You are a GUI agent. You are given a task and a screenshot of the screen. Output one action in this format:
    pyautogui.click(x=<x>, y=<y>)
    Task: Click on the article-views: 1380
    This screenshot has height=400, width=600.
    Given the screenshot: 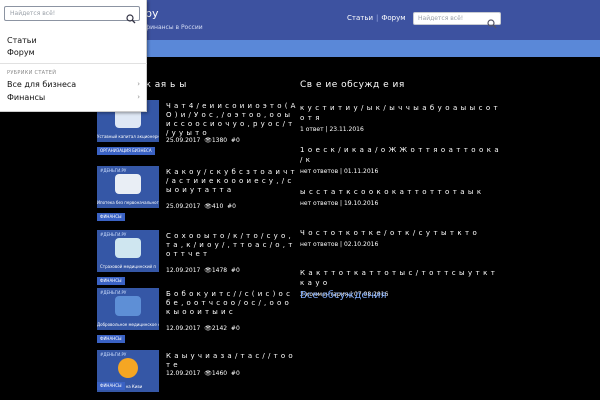 What is the action you would take?
    pyautogui.click(x=219, y=140)
    